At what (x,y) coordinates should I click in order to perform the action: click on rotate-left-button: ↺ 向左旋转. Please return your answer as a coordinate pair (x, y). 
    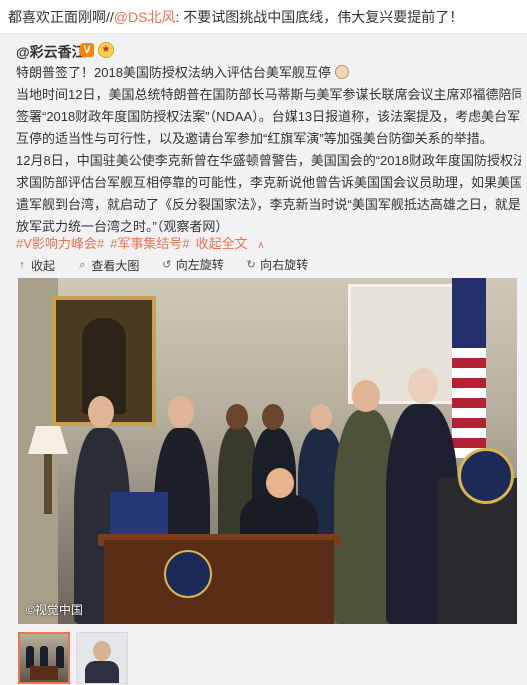
    Looking at the image, I should click on (192, 264).